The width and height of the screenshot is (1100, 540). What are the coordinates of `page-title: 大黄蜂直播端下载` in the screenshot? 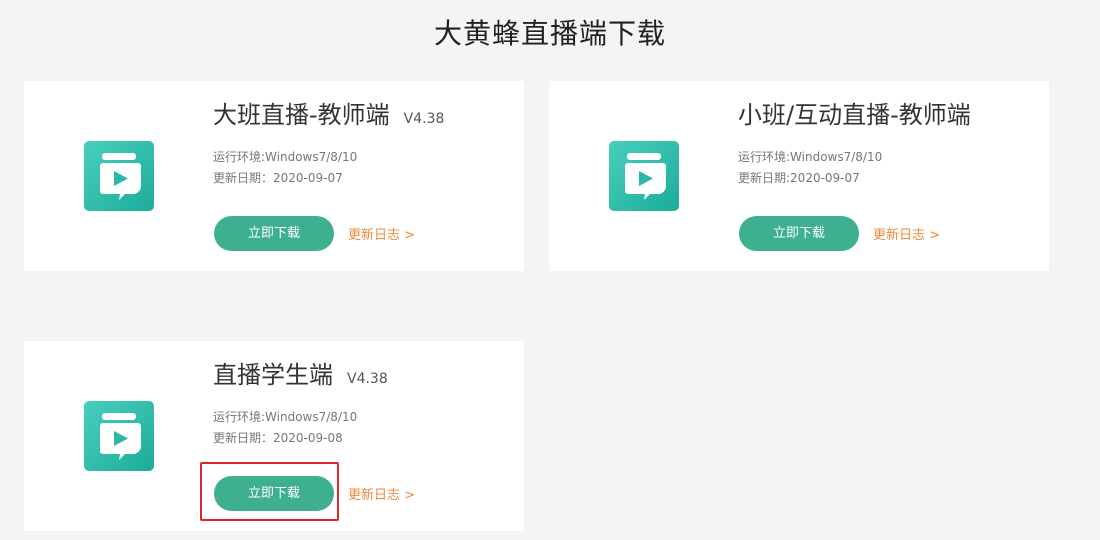 It's located at (549, 33).